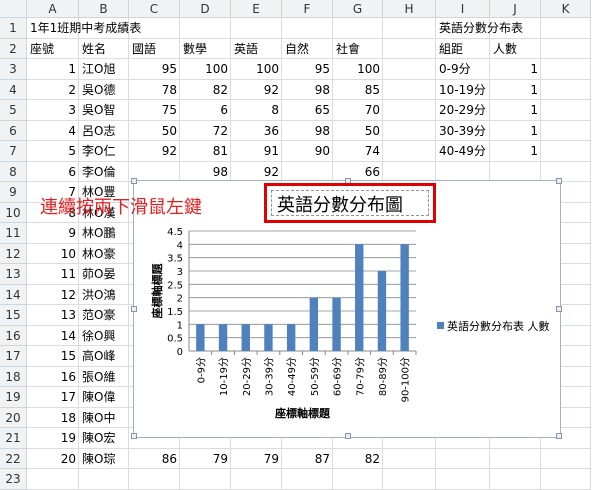 Image resolution: width=603 pixels, height=490 pixels. What do you see at coordinates (104, 438) in the screenshot?
I see `name-cell: 陳O宏` at bounding box center [104, 438].